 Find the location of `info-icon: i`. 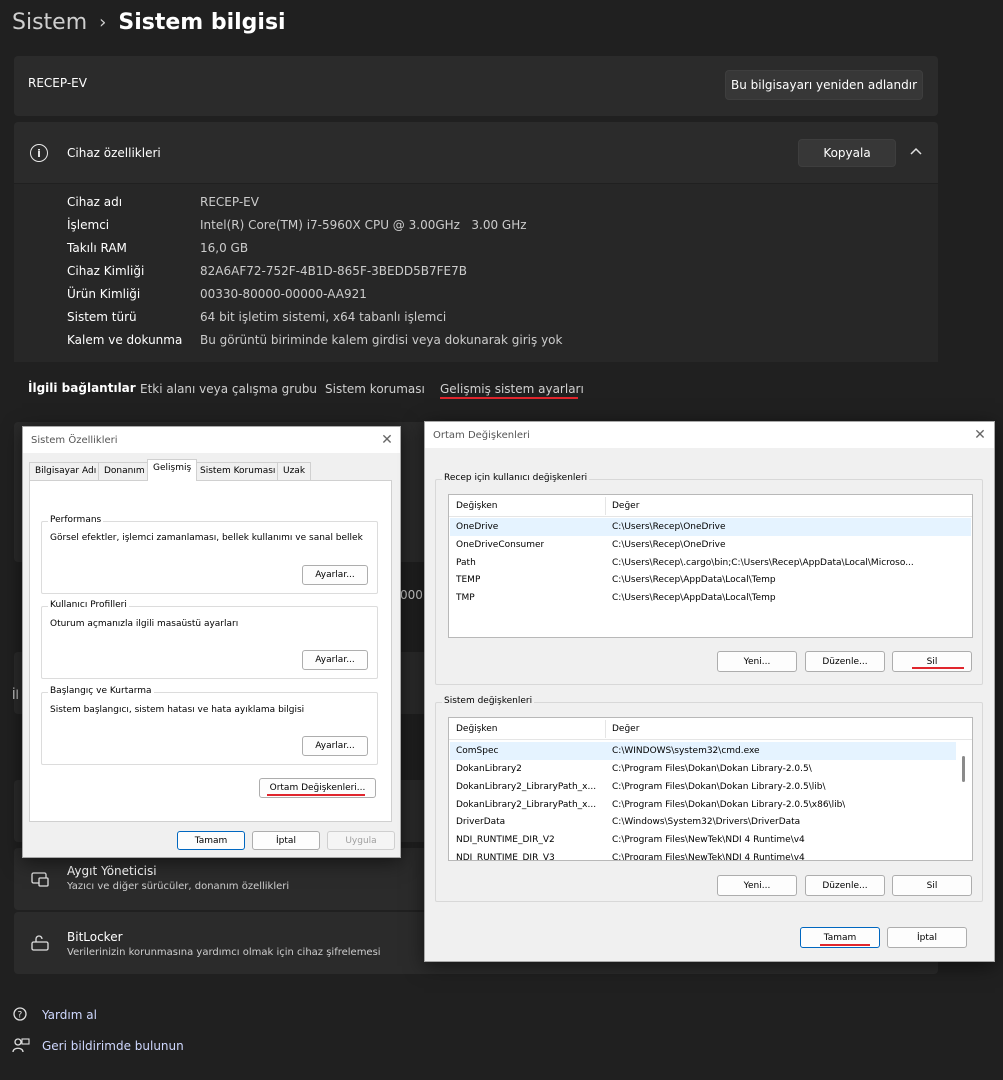

info-icon: i is located at coordinates (39, 153).